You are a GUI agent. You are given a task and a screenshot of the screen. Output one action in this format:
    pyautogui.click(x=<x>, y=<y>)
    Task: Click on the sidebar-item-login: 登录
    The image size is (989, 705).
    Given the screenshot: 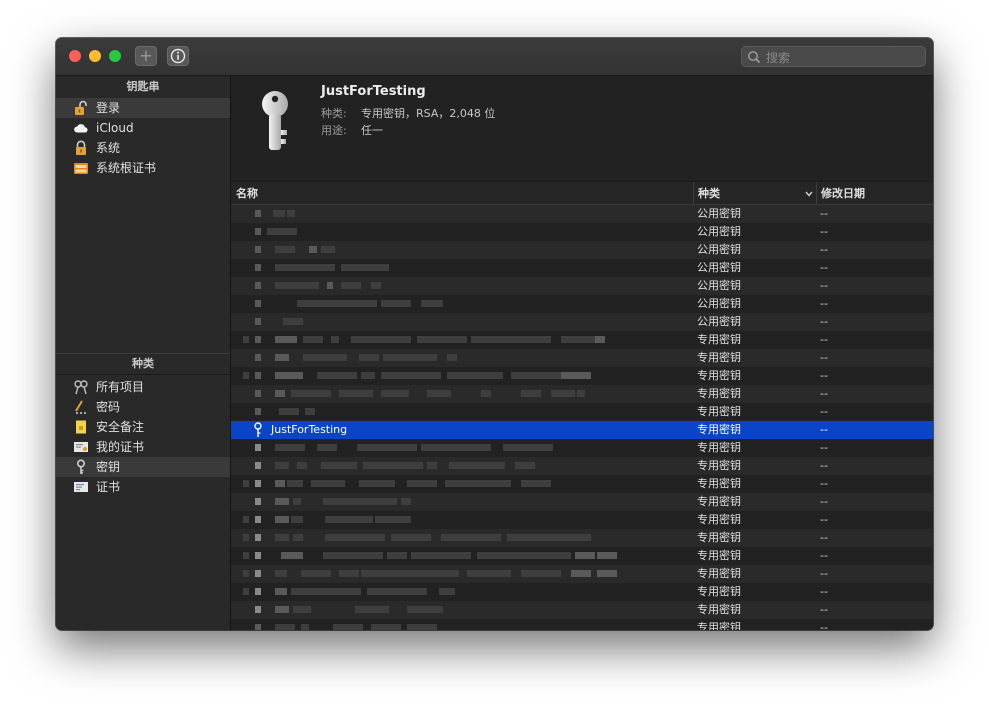 What is the action you would take?
    pyautogui.click(x=143, y=108)
    